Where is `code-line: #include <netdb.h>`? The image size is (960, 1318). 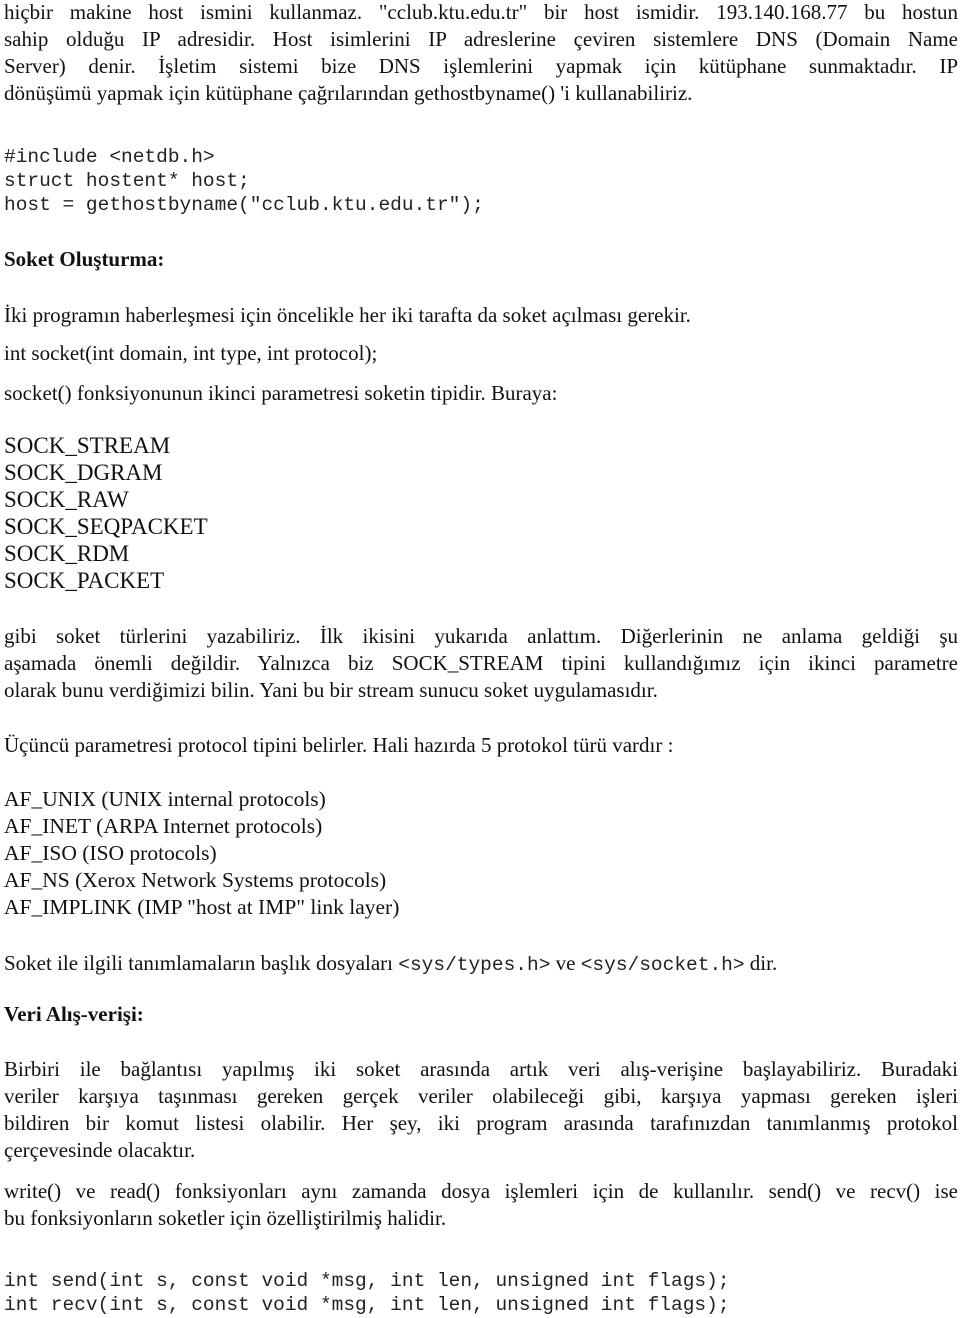
code-line: #include <netdb.h> is located at coordinates (109, 157).